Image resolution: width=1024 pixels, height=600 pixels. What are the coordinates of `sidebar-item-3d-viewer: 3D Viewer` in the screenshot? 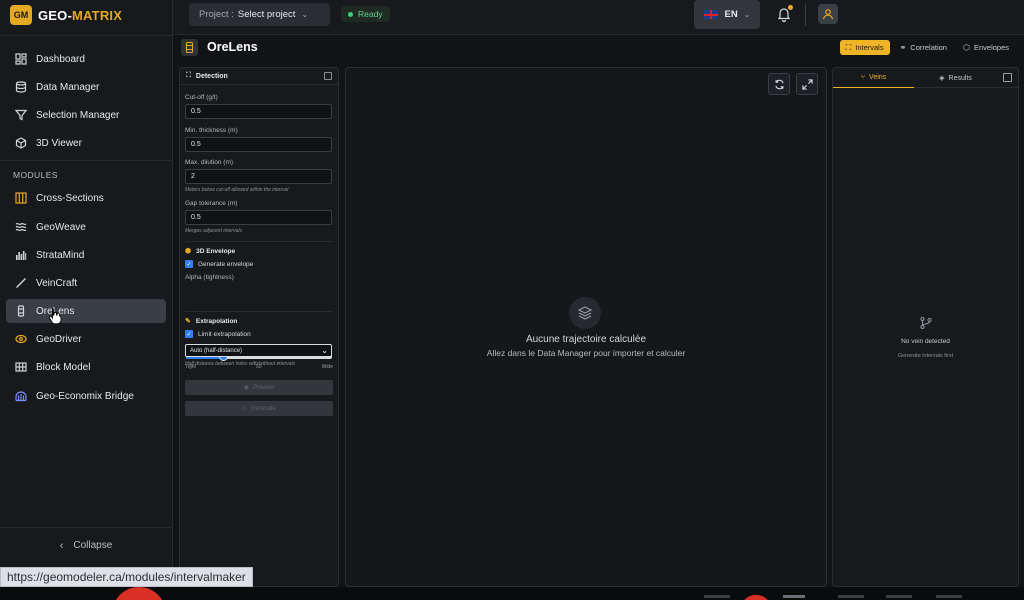 It's located at (86, 143).